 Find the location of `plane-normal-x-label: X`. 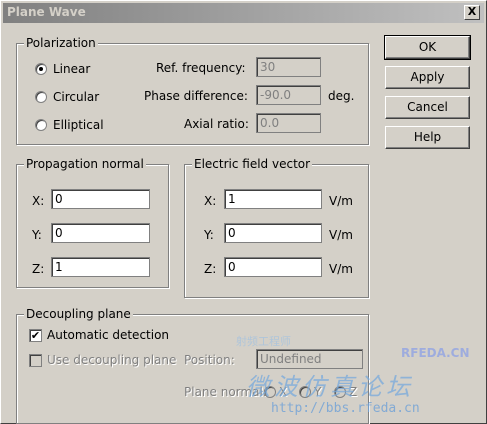

plane-normal-x-label: X is located at coordinates (283, 392).